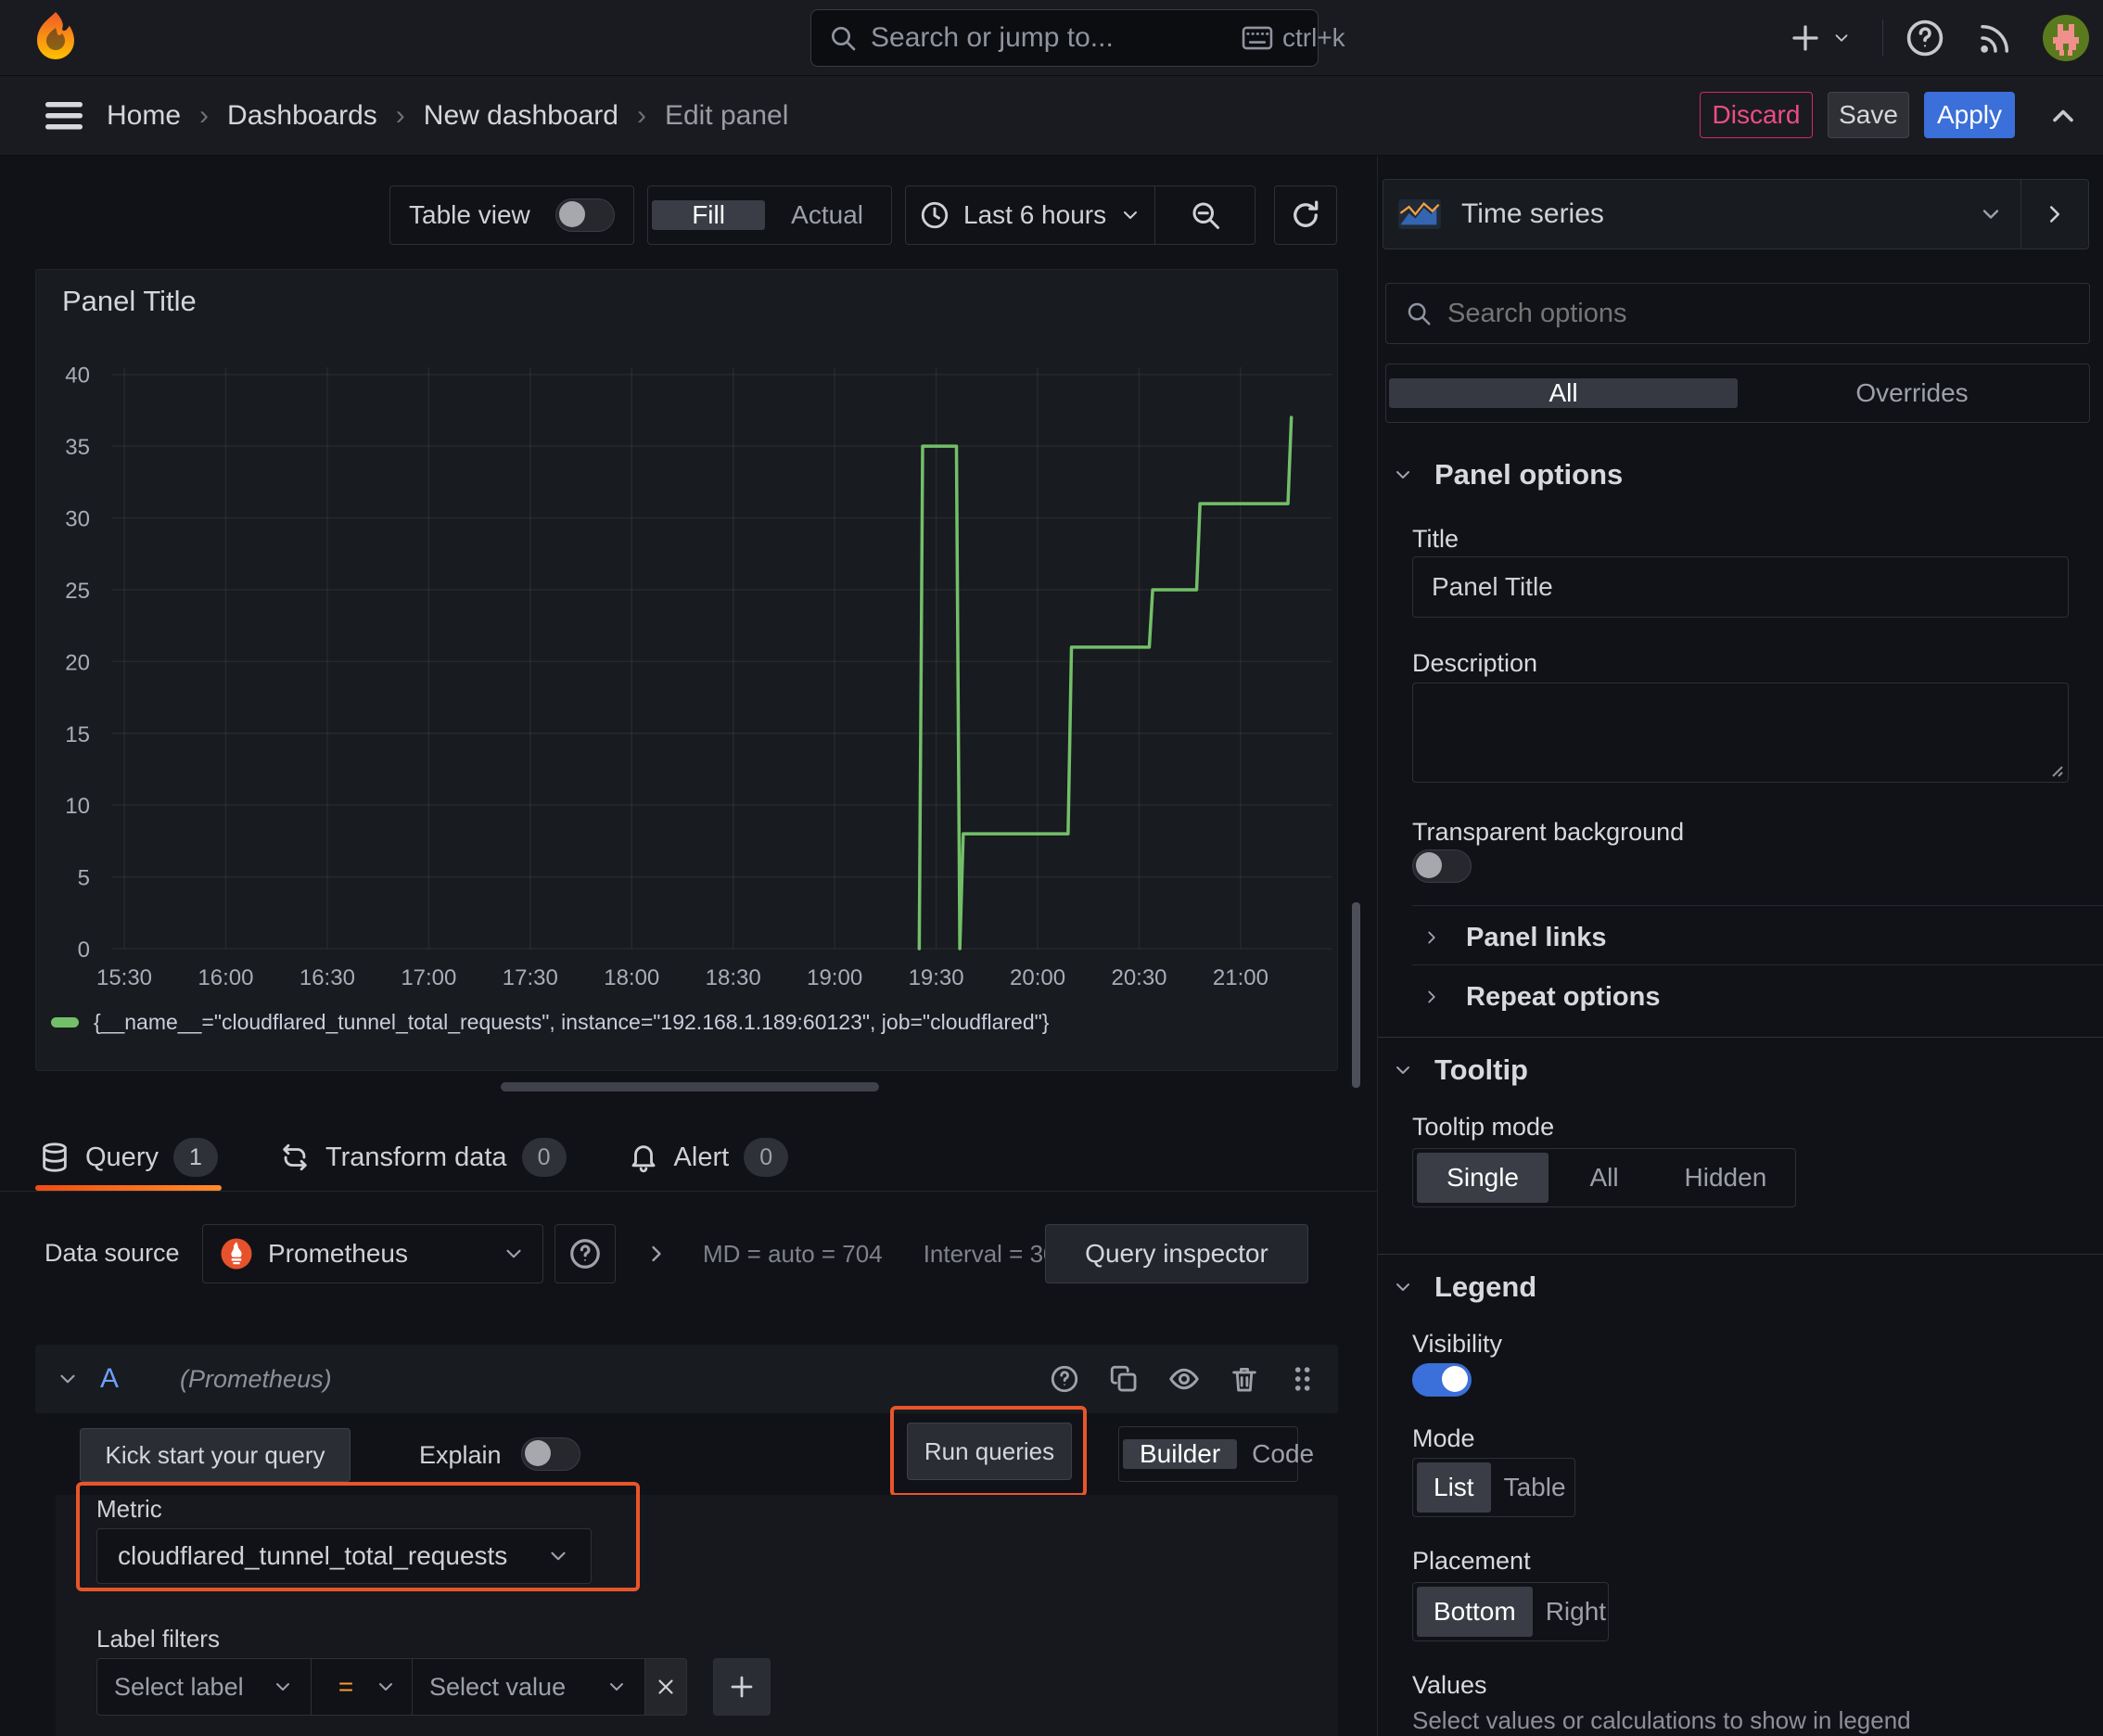 The width and height of the screenshot is (2103, 1736). What do you see at coordinates (109, 1379) in the screenshot?
I see `query-ref-id: A` at bounding box center [109, 1379].